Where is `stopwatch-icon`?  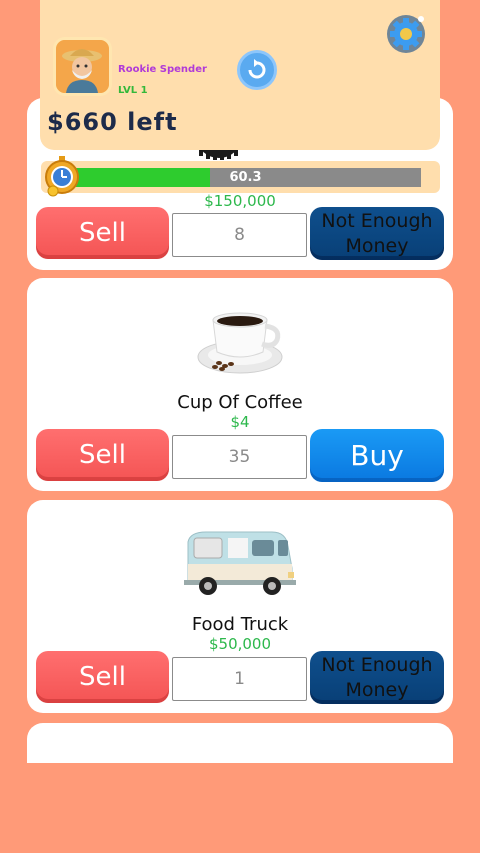 stopwatch-icon is located at coordinates (62, 176).